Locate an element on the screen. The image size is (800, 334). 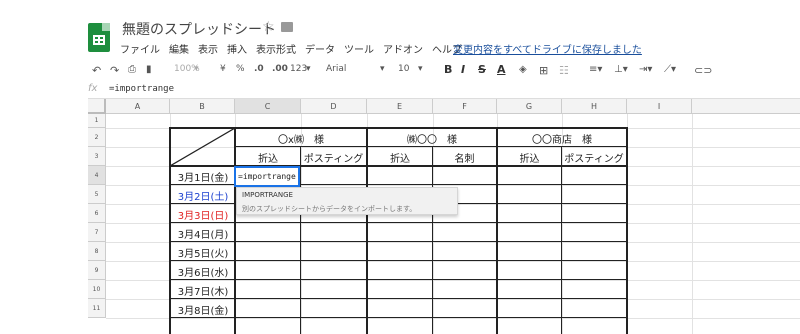
menu-bar: ファイル 編集 表示 挿入 表示形式 データ ツール アドオン ヘルプ is located at coordinates (295, 48).